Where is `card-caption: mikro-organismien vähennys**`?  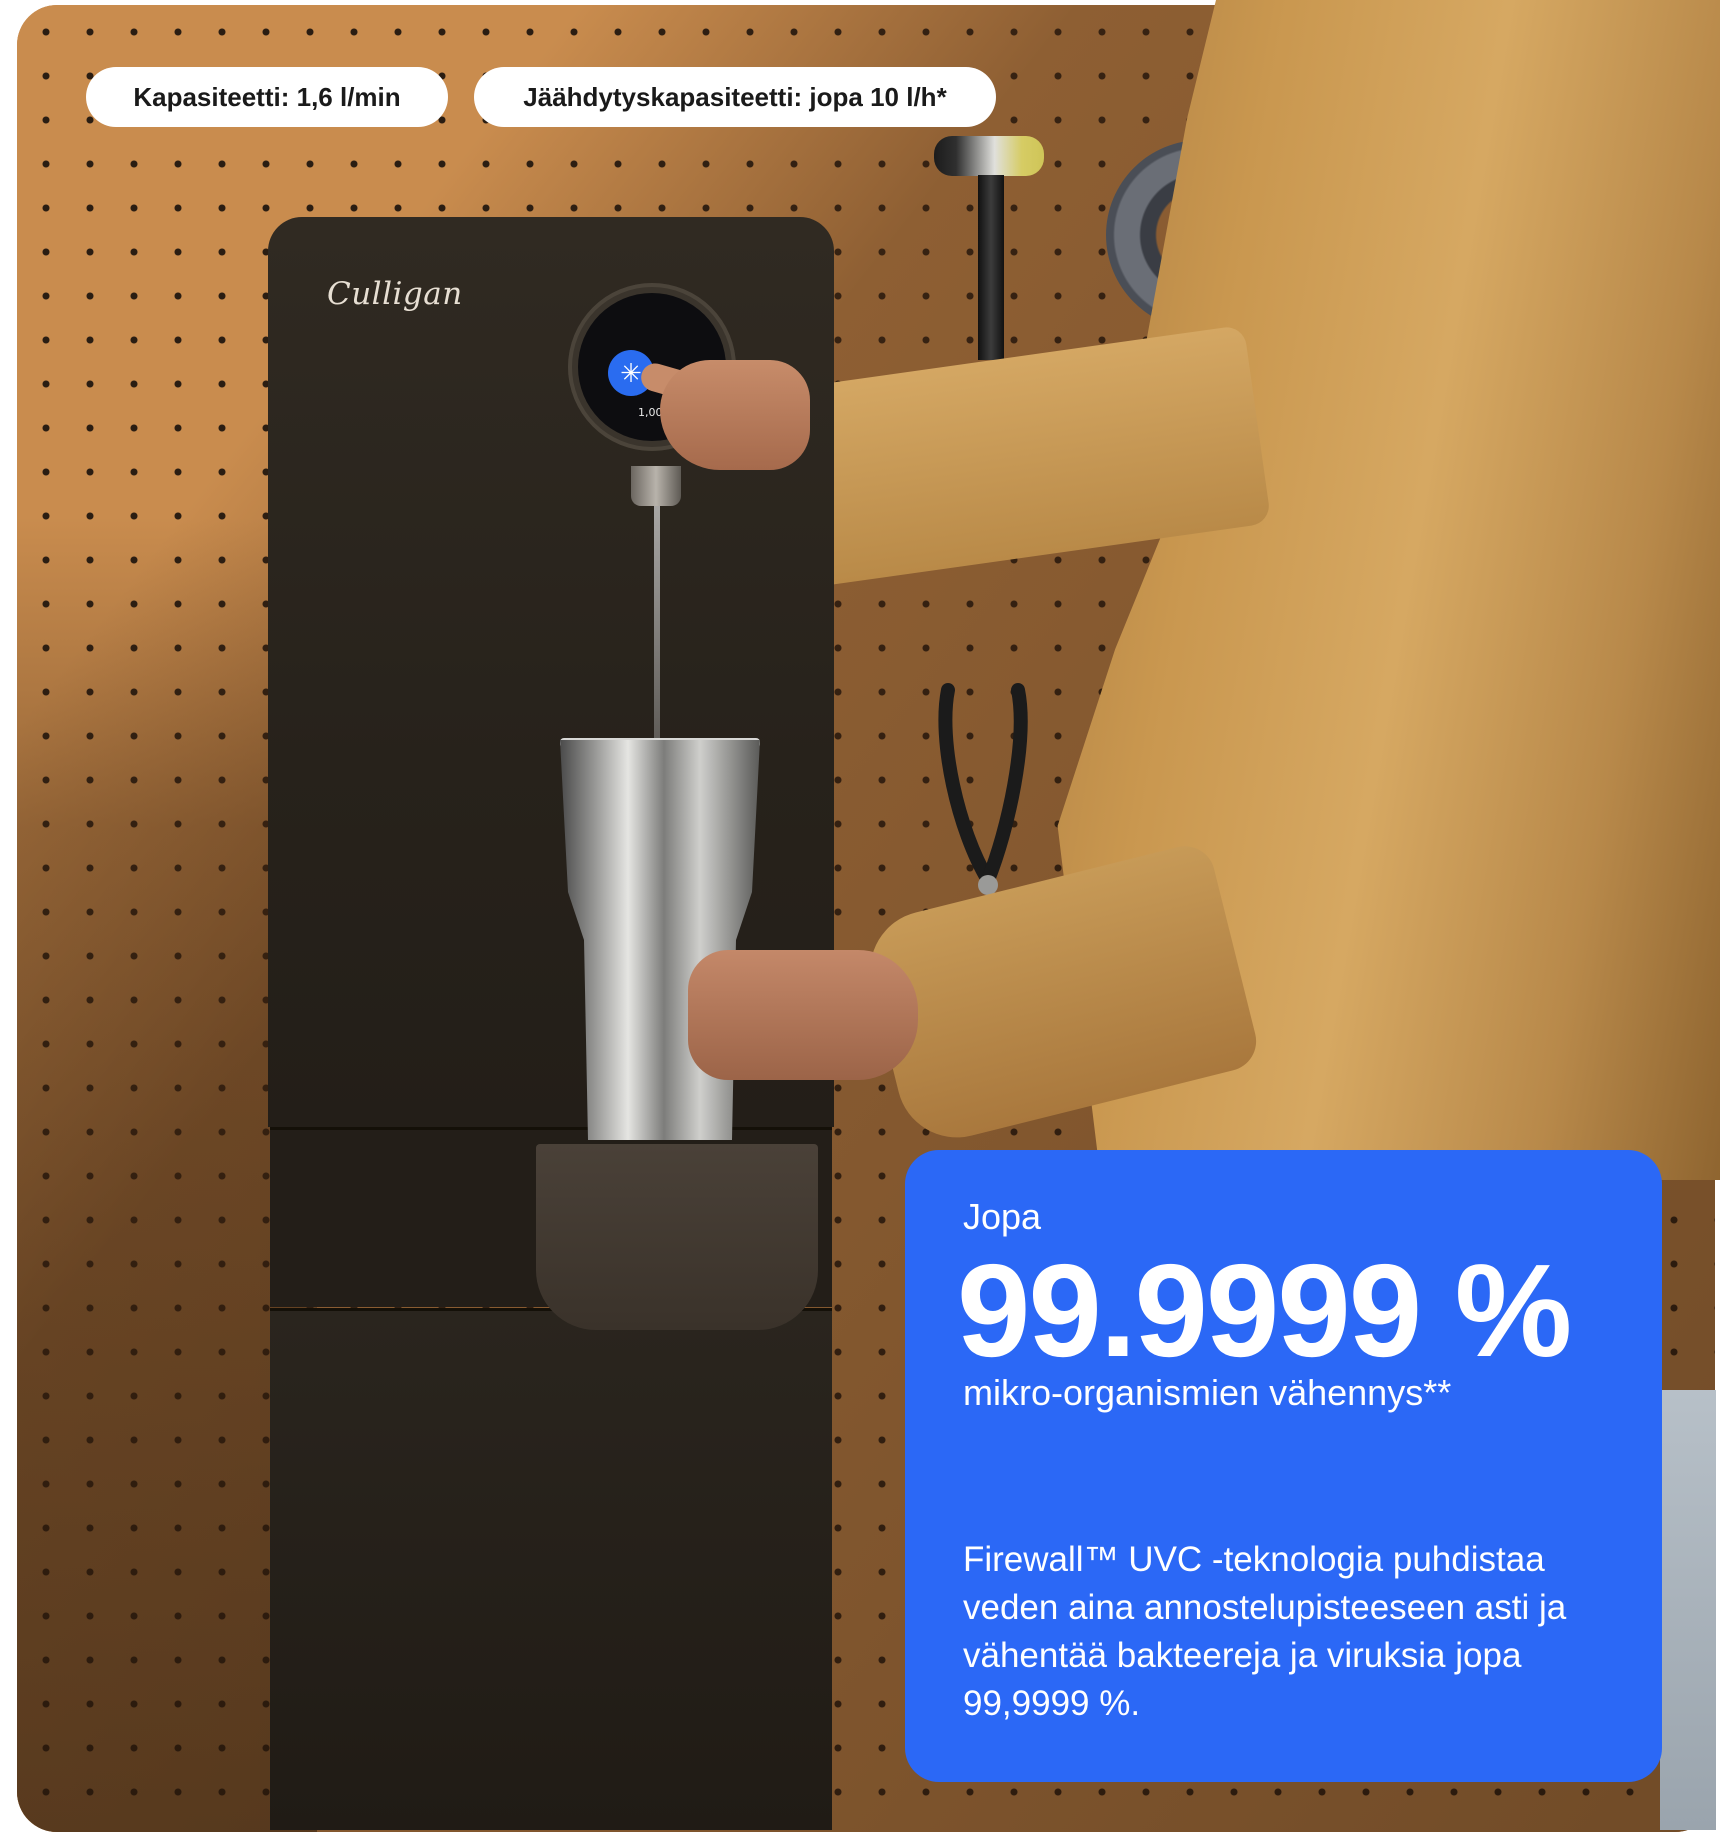
card-caption: mikro-organismien vähennys** is located at coordinates (1207, 1392).